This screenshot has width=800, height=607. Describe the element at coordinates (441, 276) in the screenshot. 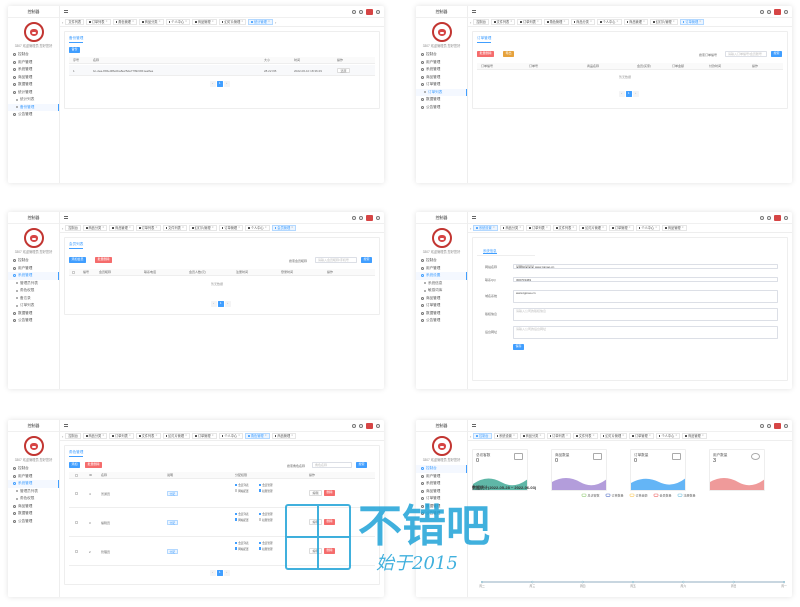

I see `menu-sys-setting: 系统设置` at that location.